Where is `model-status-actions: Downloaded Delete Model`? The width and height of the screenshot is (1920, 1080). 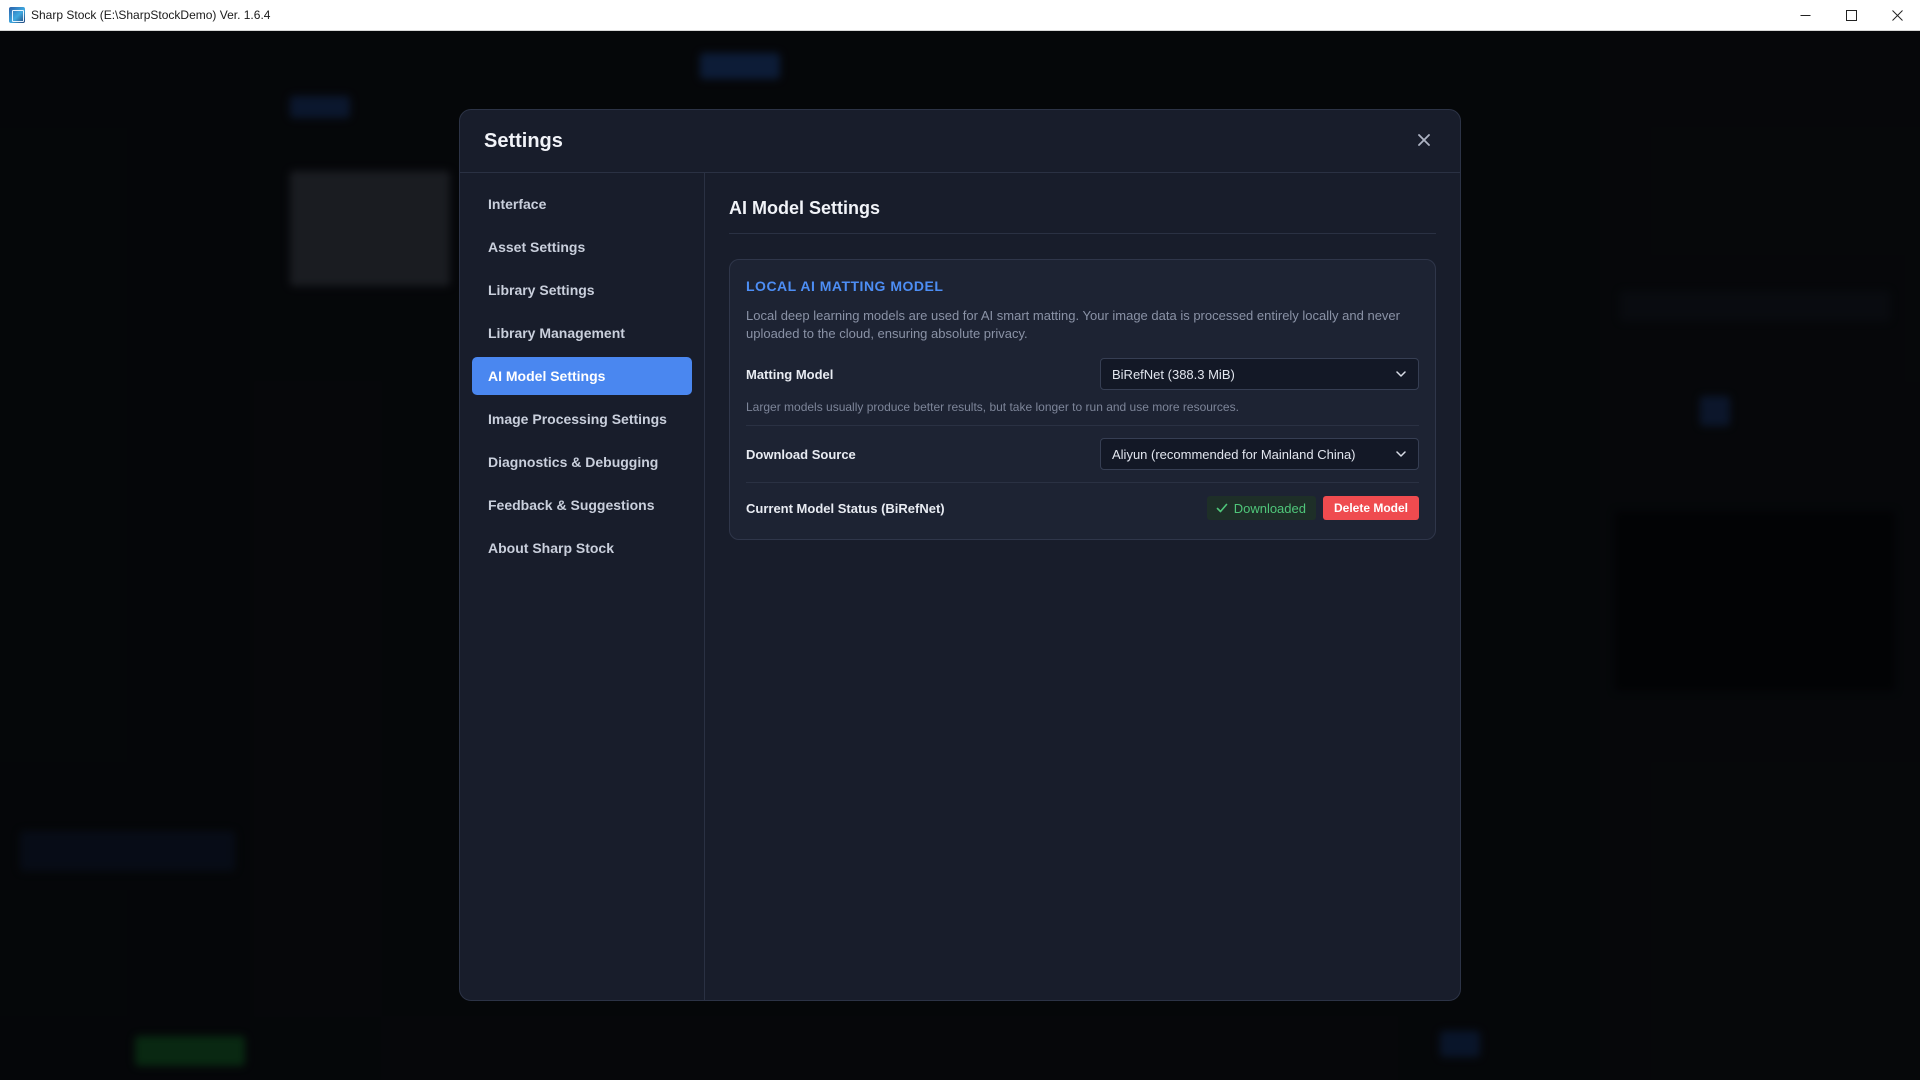
model-status-actions: Downloaded Delete Model is located at coordinates (1312, 508).